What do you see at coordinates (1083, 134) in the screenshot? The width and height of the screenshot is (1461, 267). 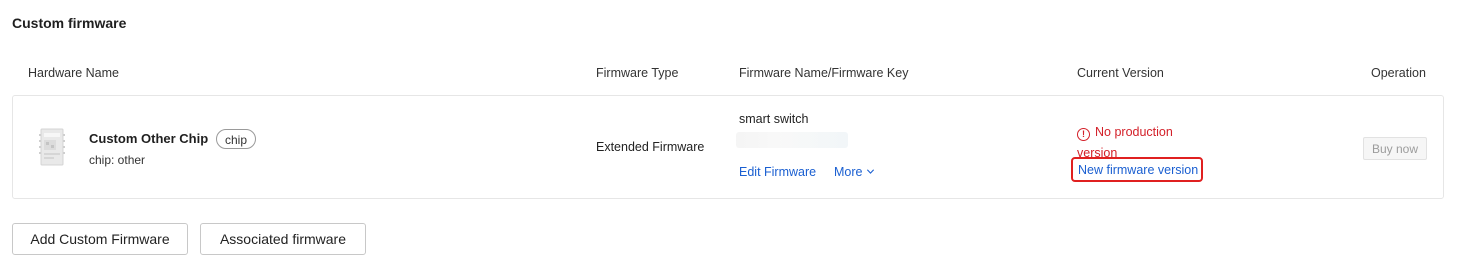 I see `error-circle-icon: !` at bounding box center [1083, 134].